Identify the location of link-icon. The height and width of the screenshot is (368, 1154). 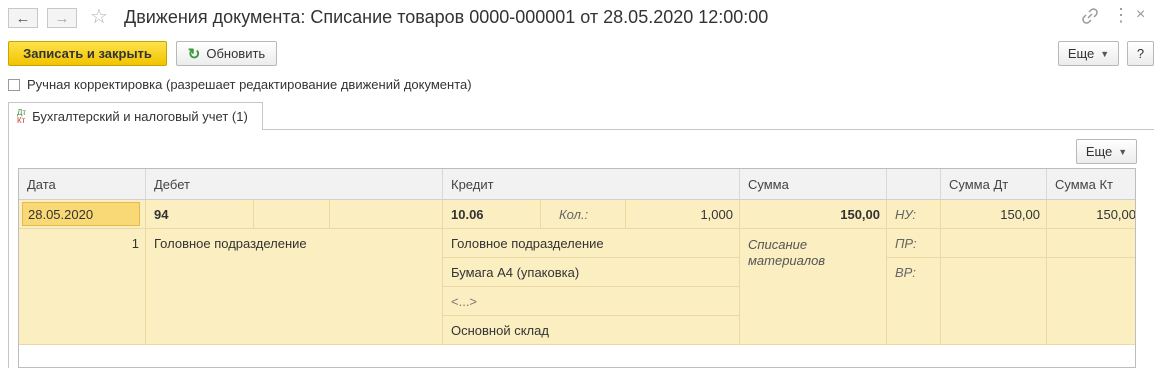
(1090, 18).